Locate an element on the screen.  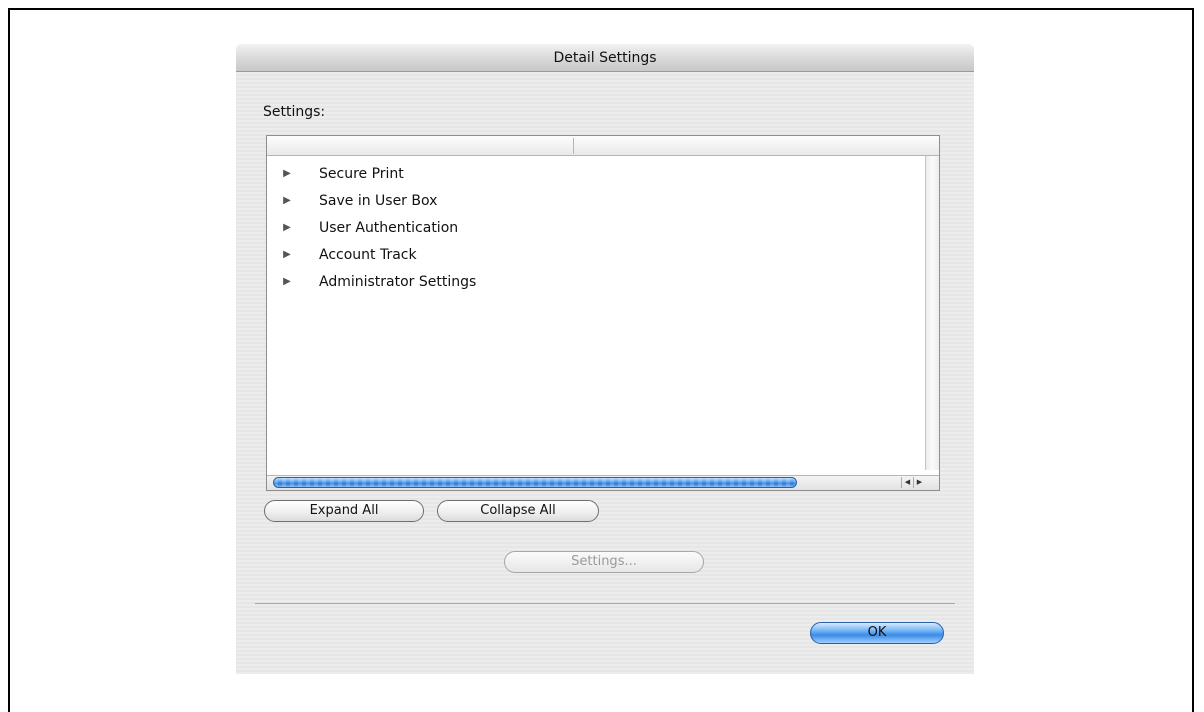
list-column-header is located at coordinates (603, 146).